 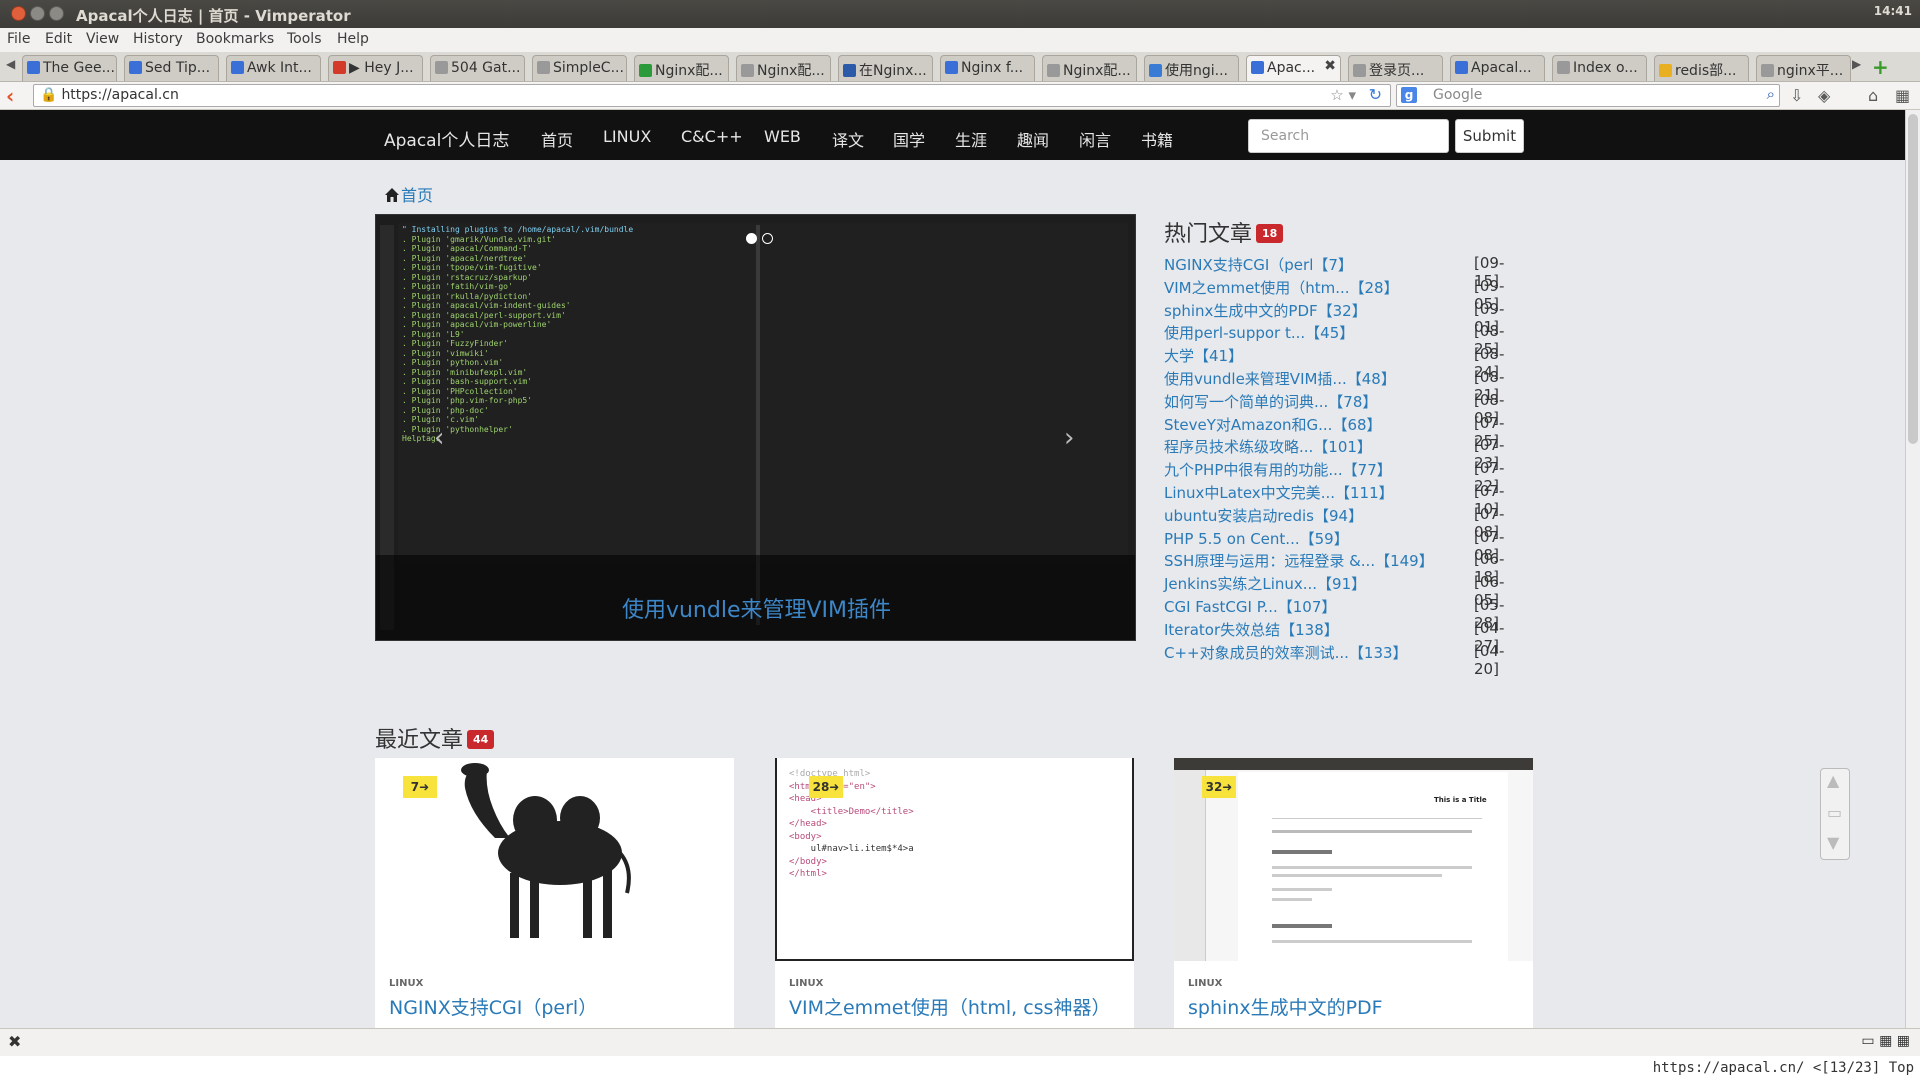 What do you see at coordinates (10, 64) in the screenshot?
I see `tab-scroll-left-icon: ◀` at bounding box center [10, 64].